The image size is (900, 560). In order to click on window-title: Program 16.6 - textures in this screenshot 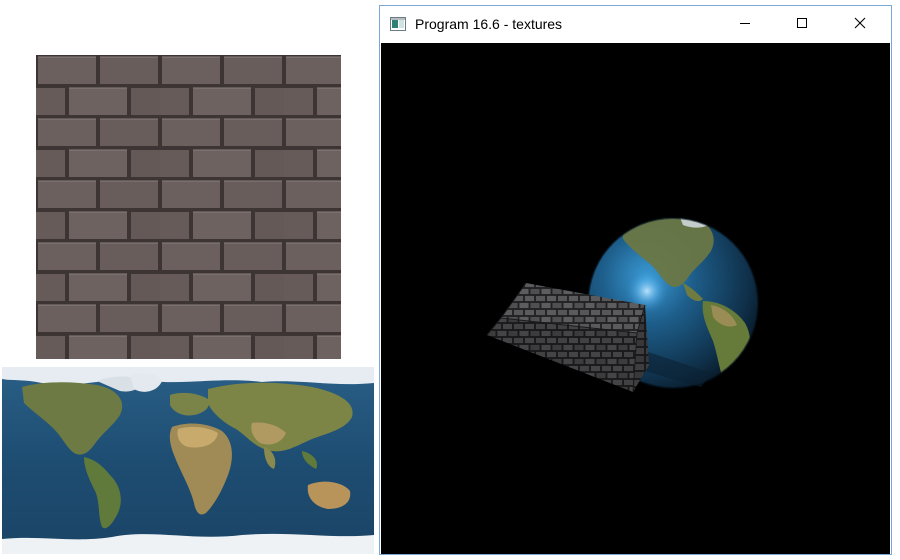, I will do `click(489, 24)`.